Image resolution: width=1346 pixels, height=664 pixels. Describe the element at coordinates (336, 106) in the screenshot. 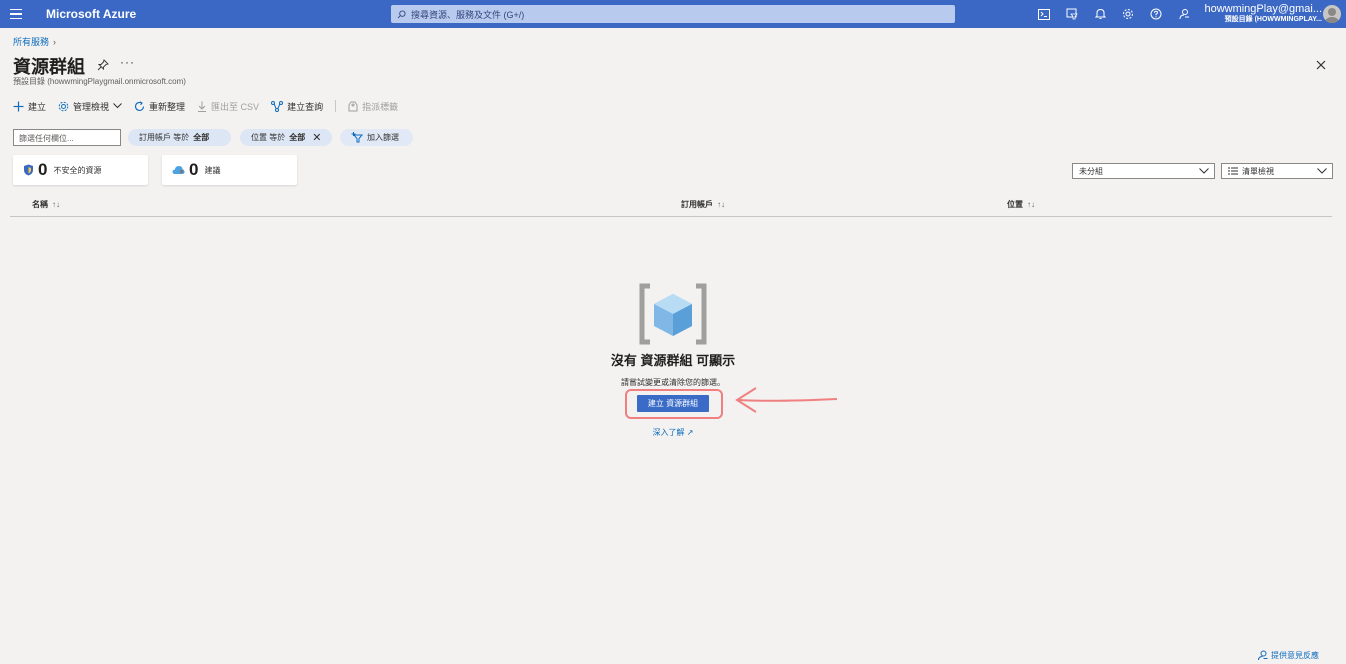

I see `command-separator` at that location.